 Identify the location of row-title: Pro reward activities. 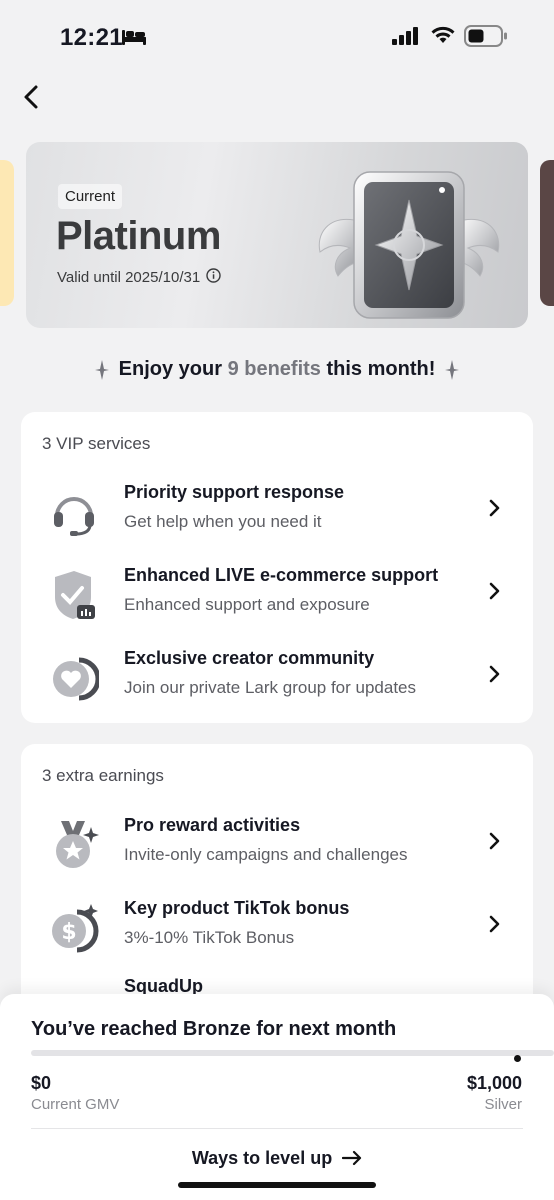
(212, 825).